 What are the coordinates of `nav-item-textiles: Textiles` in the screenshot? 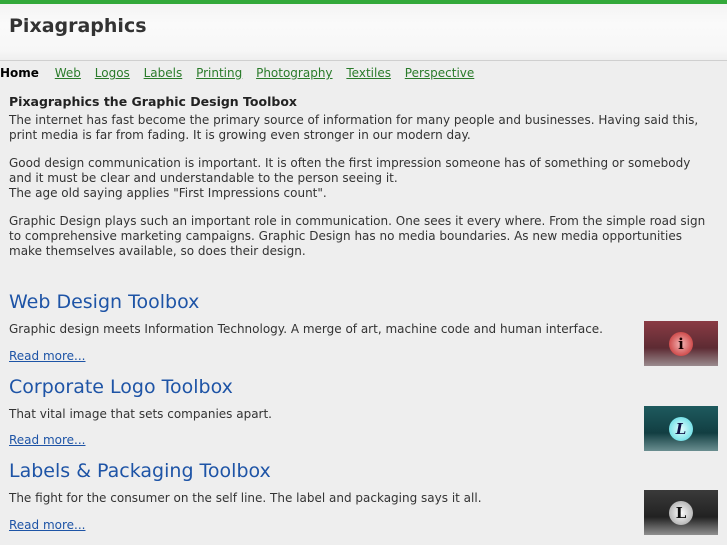 It's located at (368, 73).